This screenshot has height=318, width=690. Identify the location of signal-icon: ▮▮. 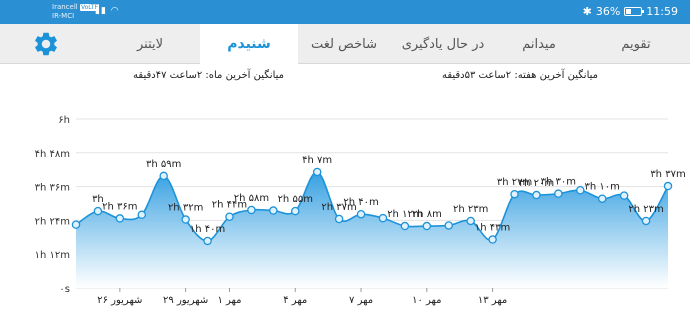
(101, 11).